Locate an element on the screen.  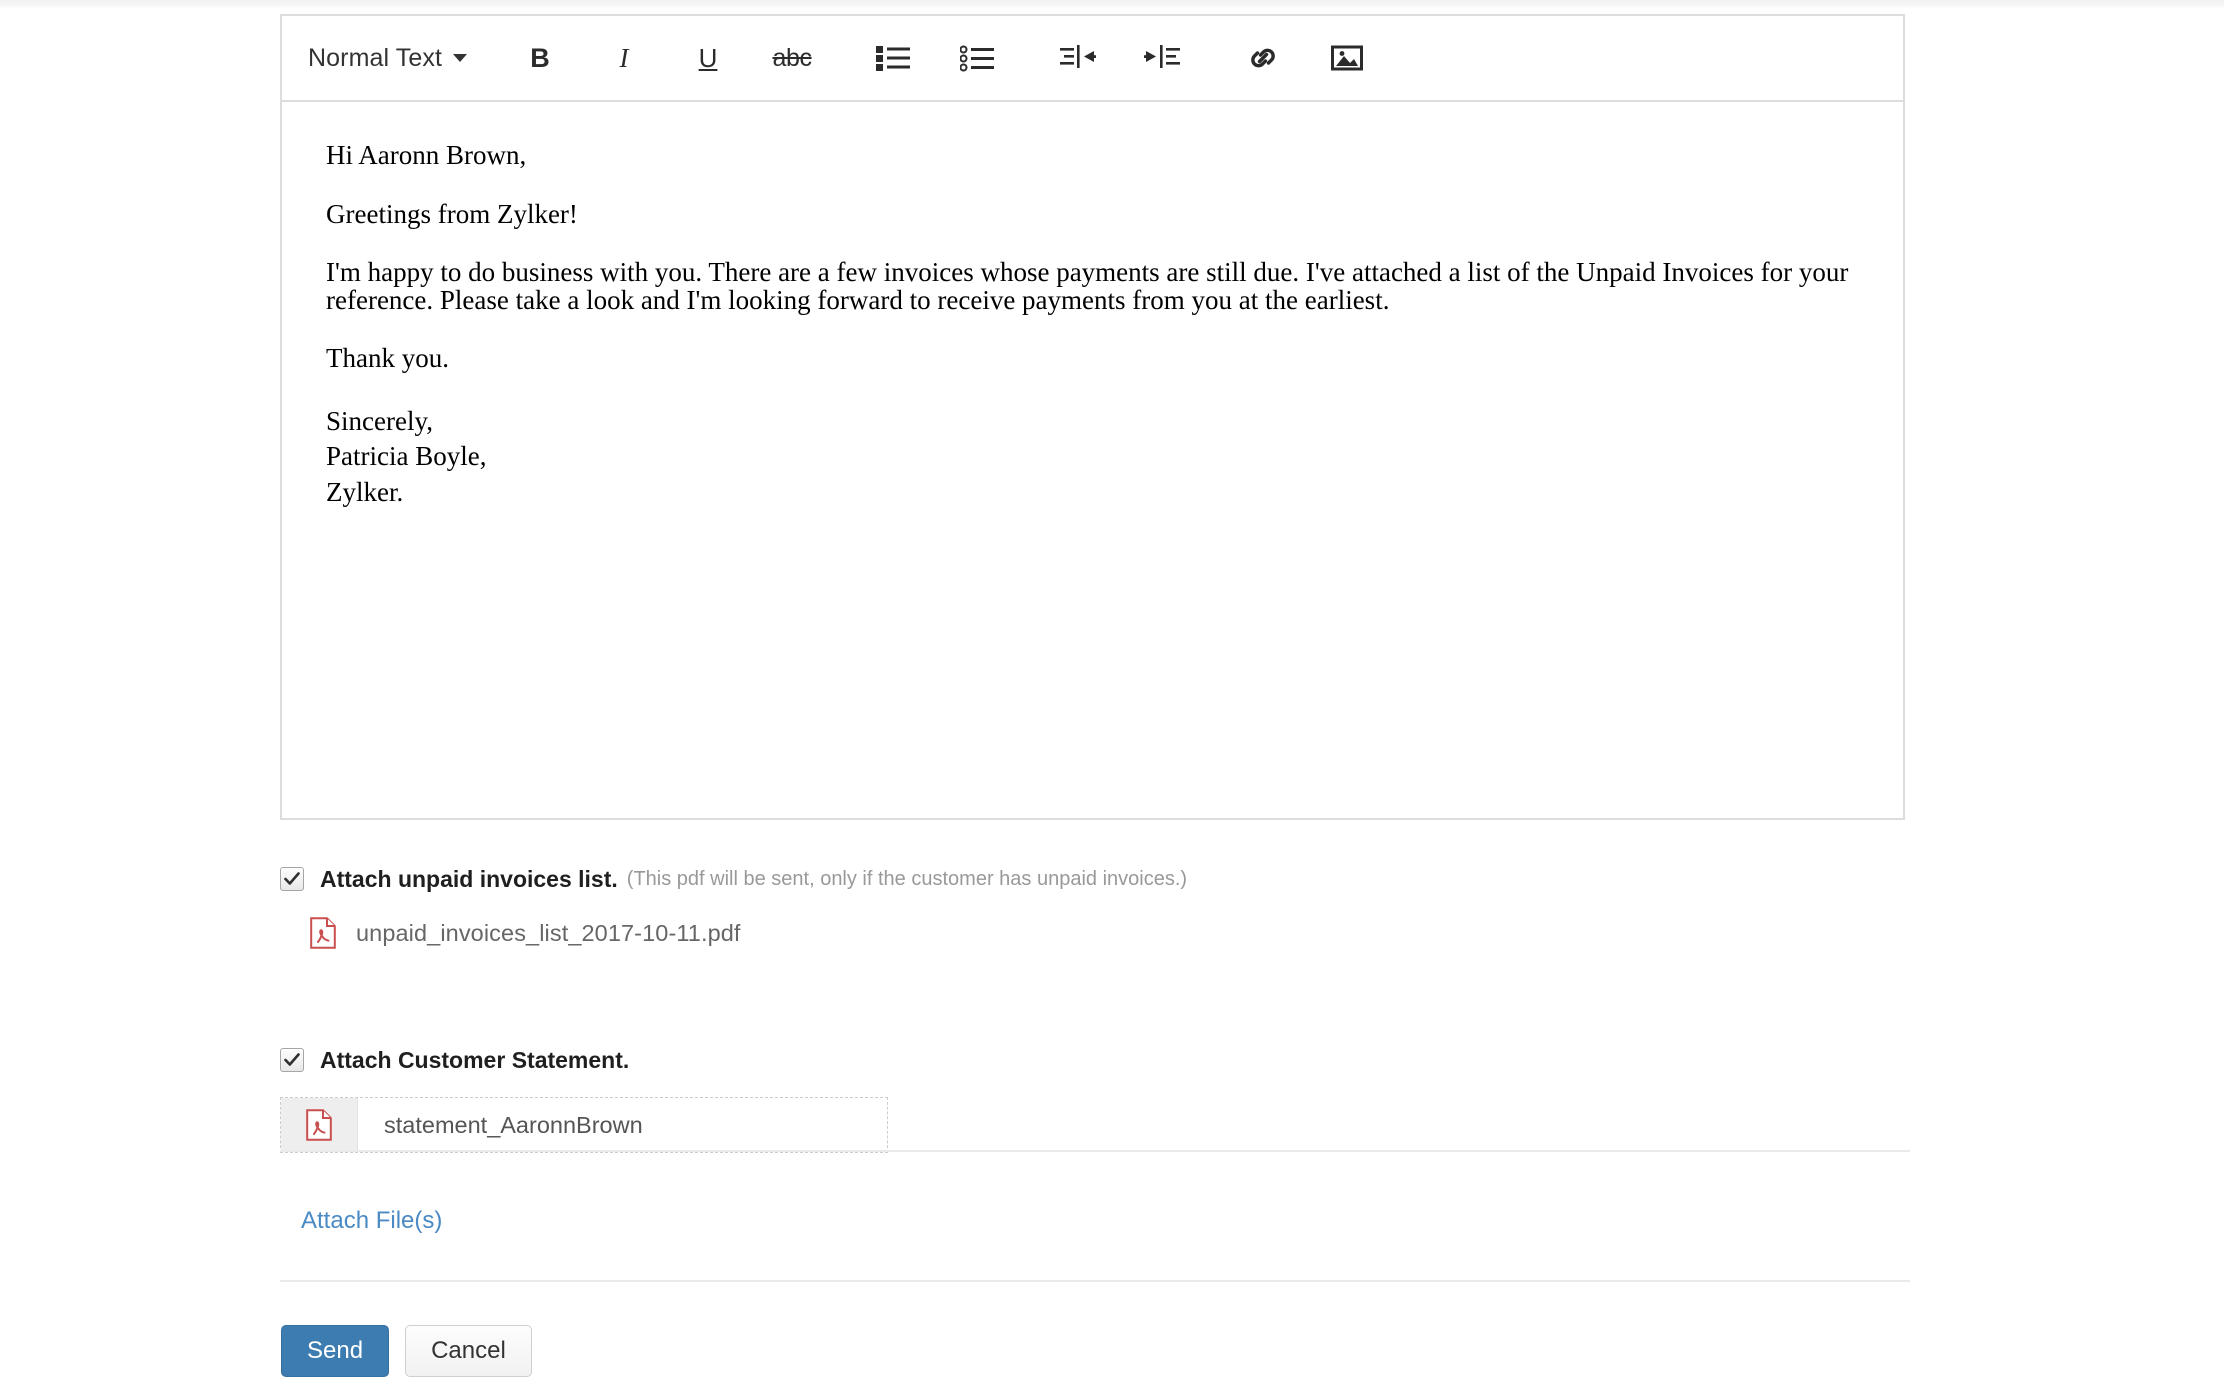
attach-unpaid-invoices-checkbox is located at coordinates (292, 879).